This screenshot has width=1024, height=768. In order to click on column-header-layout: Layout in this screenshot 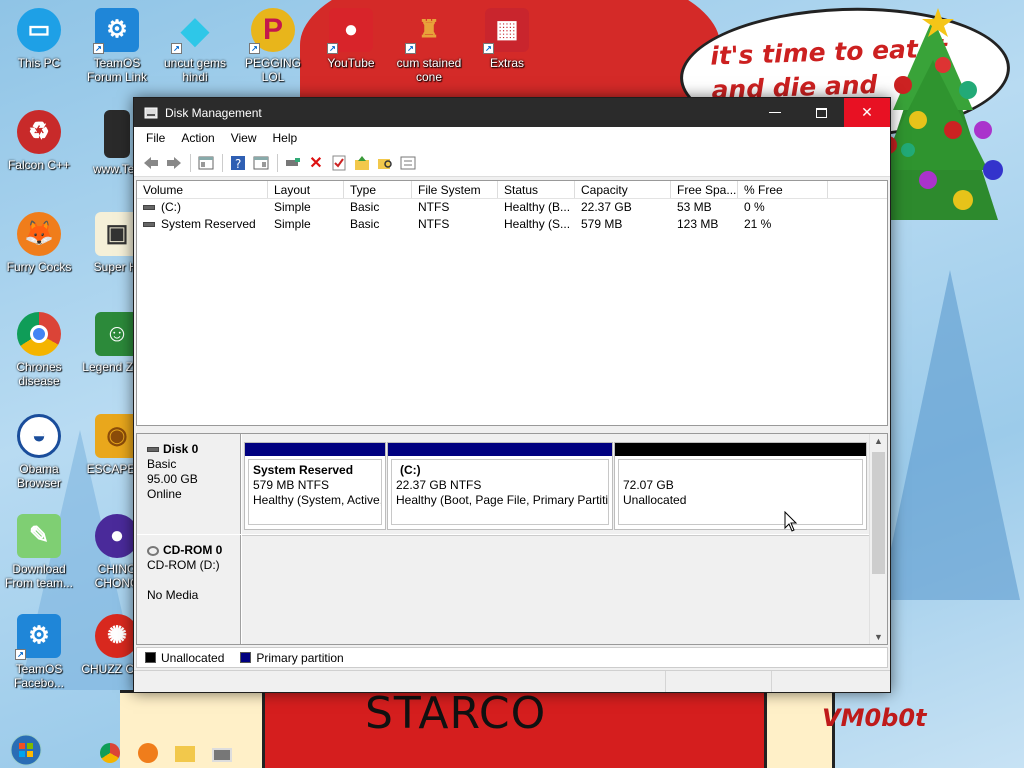, I will do `click(306, 189)`.